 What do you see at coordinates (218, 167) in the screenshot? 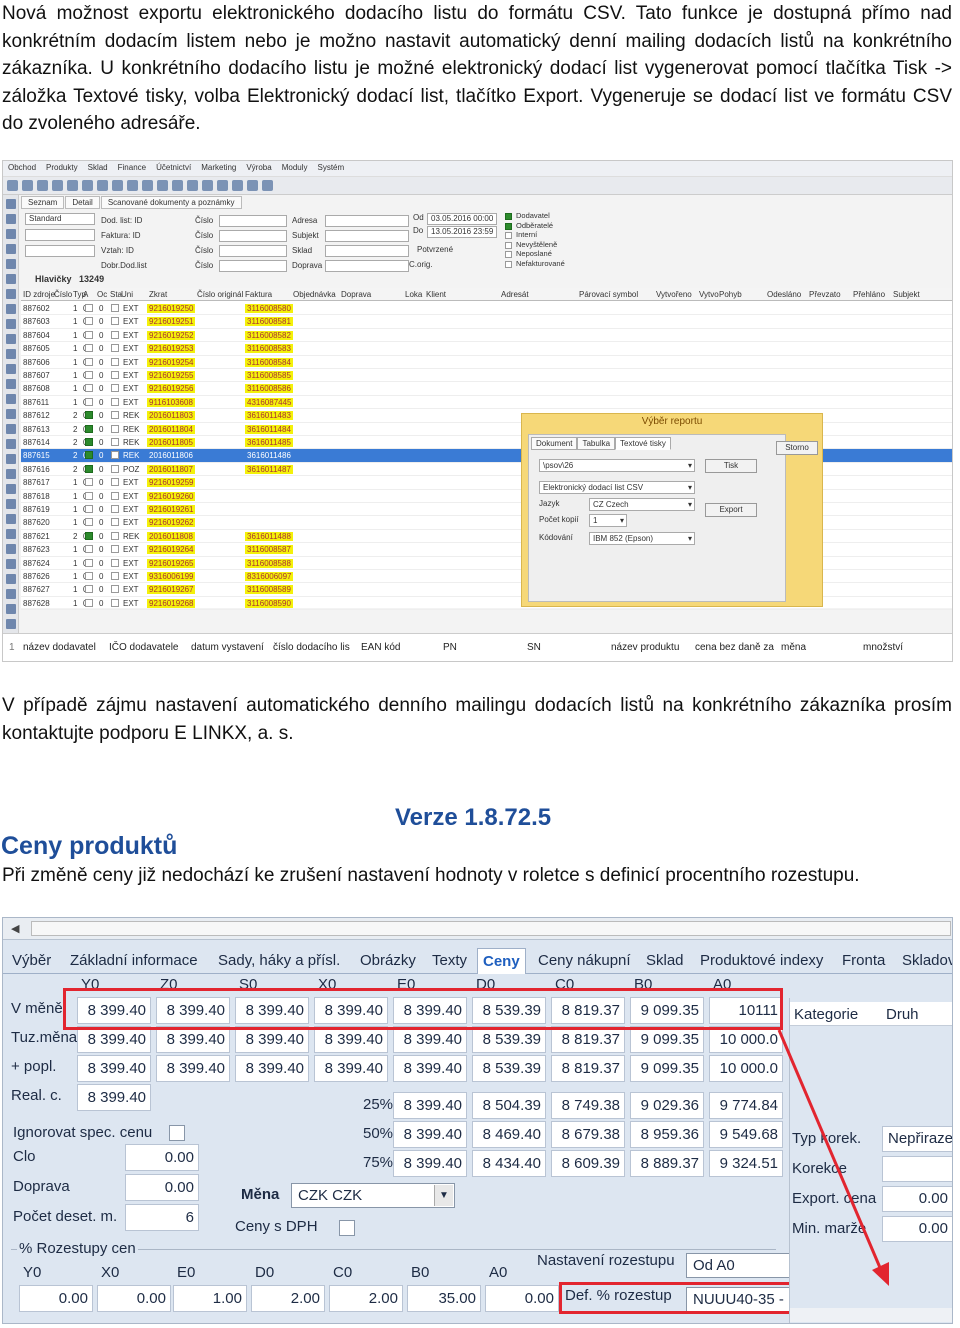
I see `menu-item: Marketing` at bounding box center [218, 167].